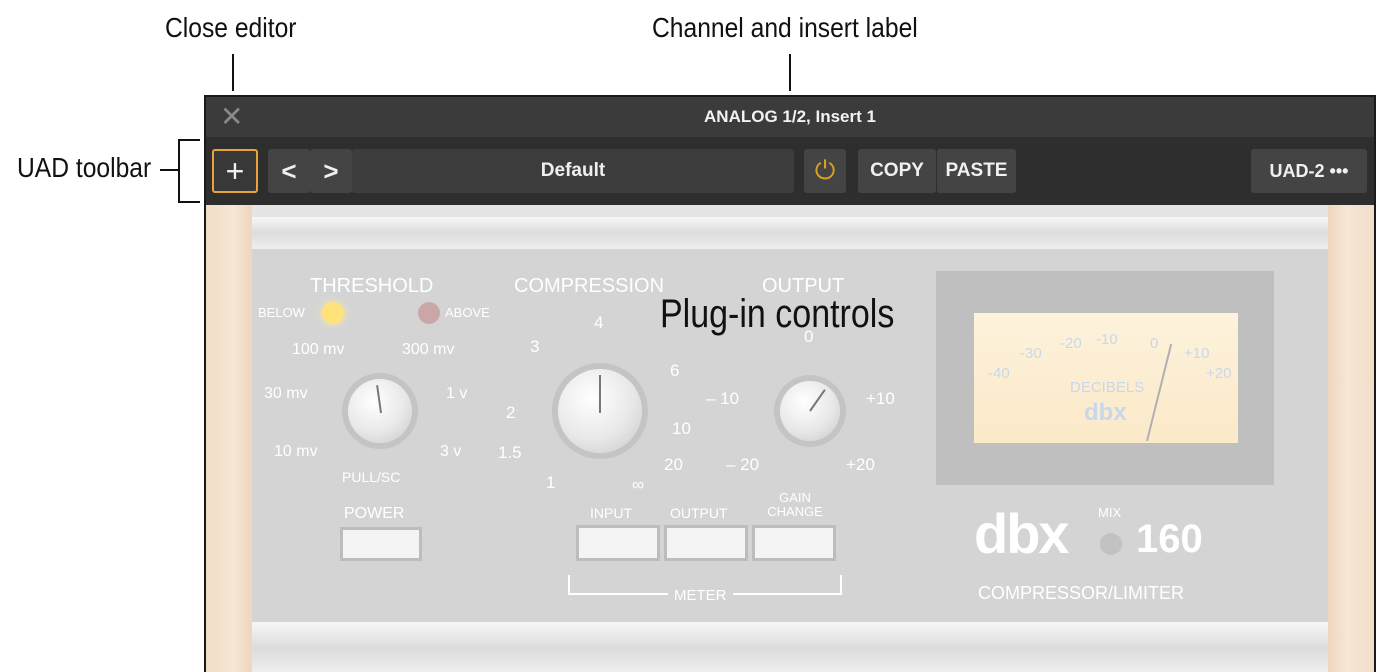  I want to click on vu-0: 0, so click(1154, 343).